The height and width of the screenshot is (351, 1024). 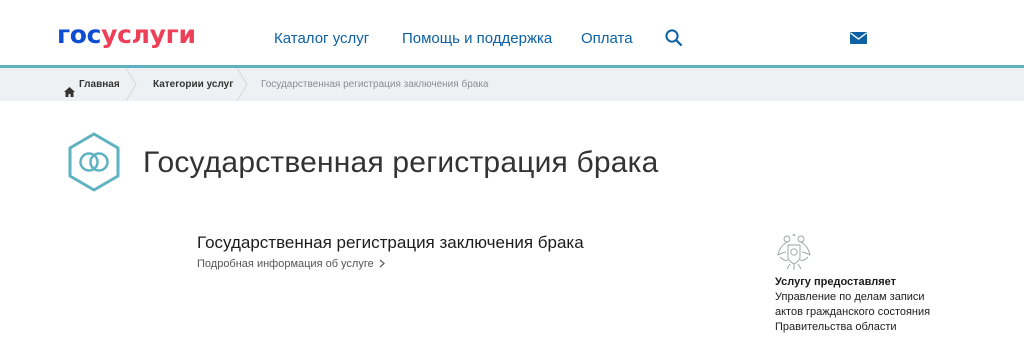 What do you see at coordinates (193, 84) in the screenshot?
I see `breadcrumb-categories: Категории услуг` at bounding box center [193, 84].